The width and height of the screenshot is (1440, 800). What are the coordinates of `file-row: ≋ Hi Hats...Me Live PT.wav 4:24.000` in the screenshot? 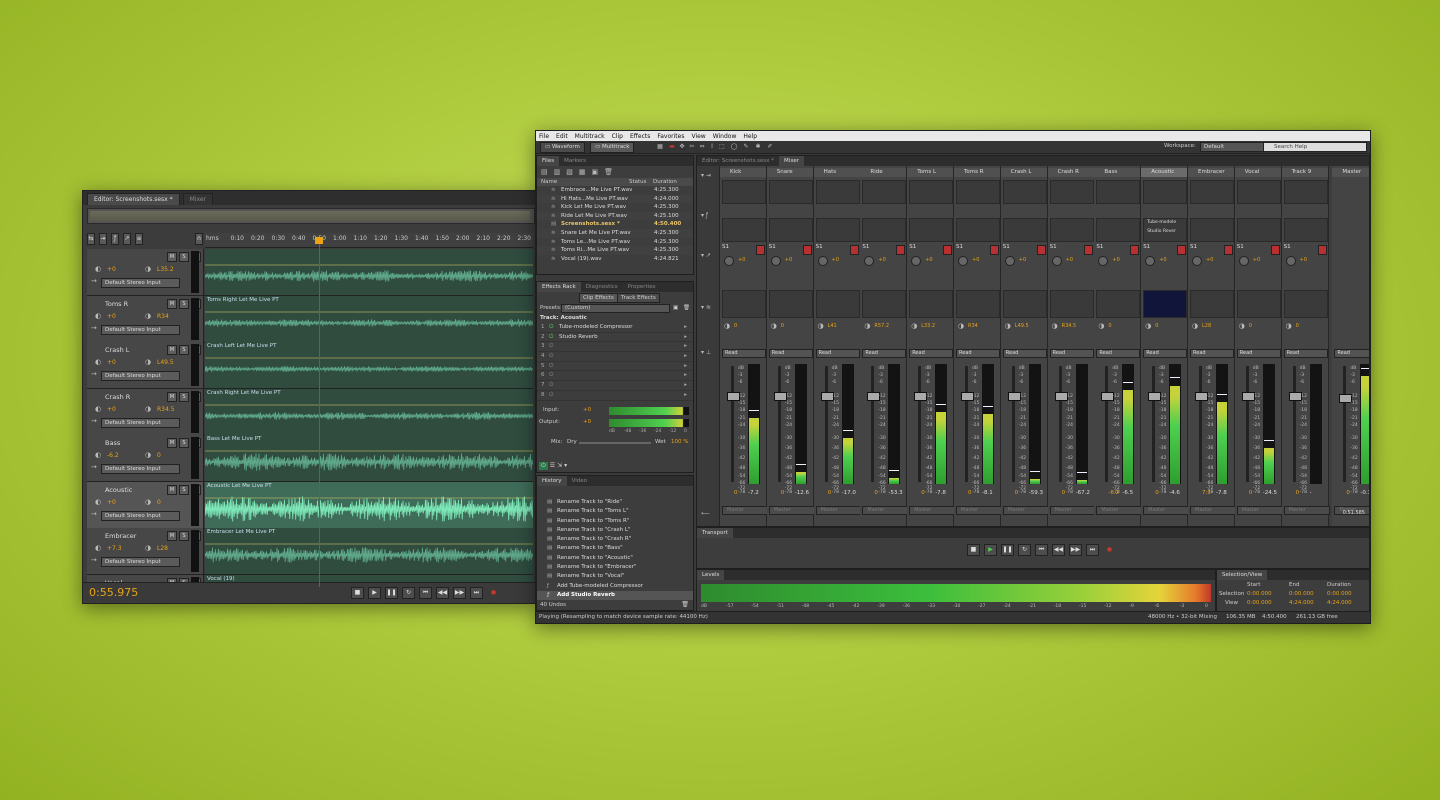 It's located at (615, 199).